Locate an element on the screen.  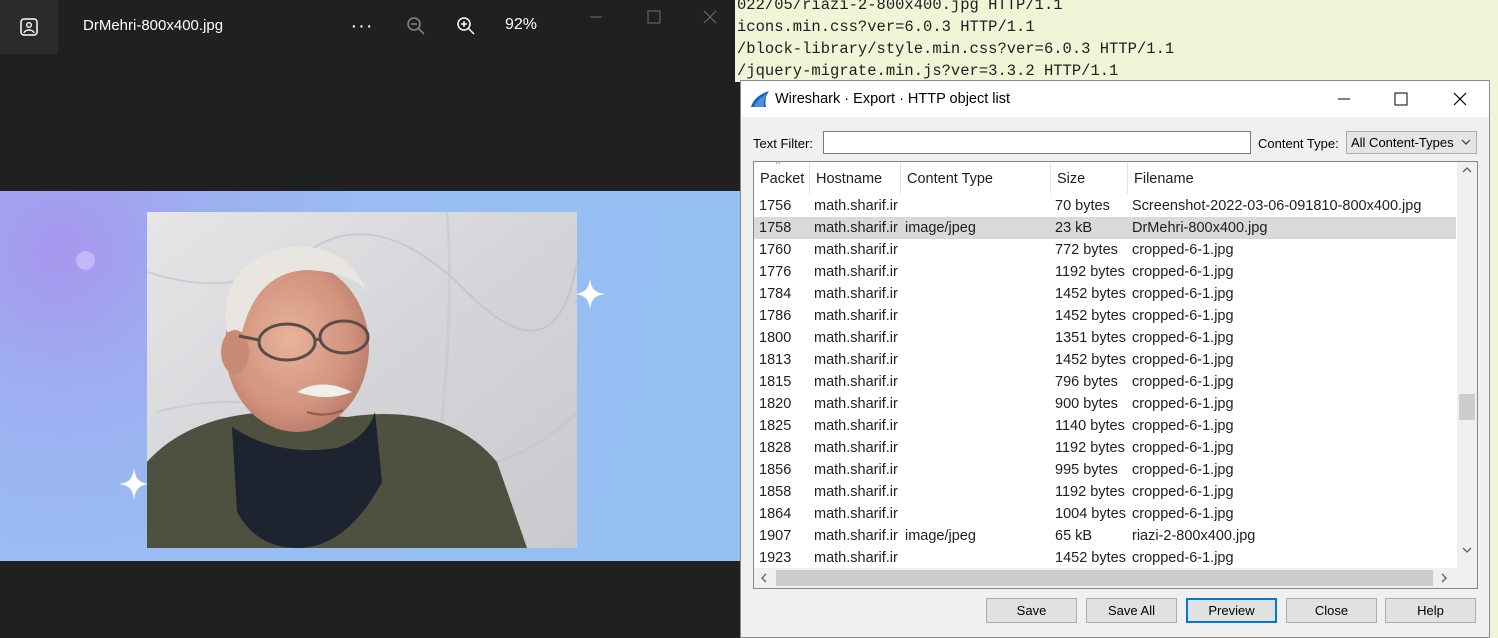
viewer-close-button is located at coordinates (710, 17).